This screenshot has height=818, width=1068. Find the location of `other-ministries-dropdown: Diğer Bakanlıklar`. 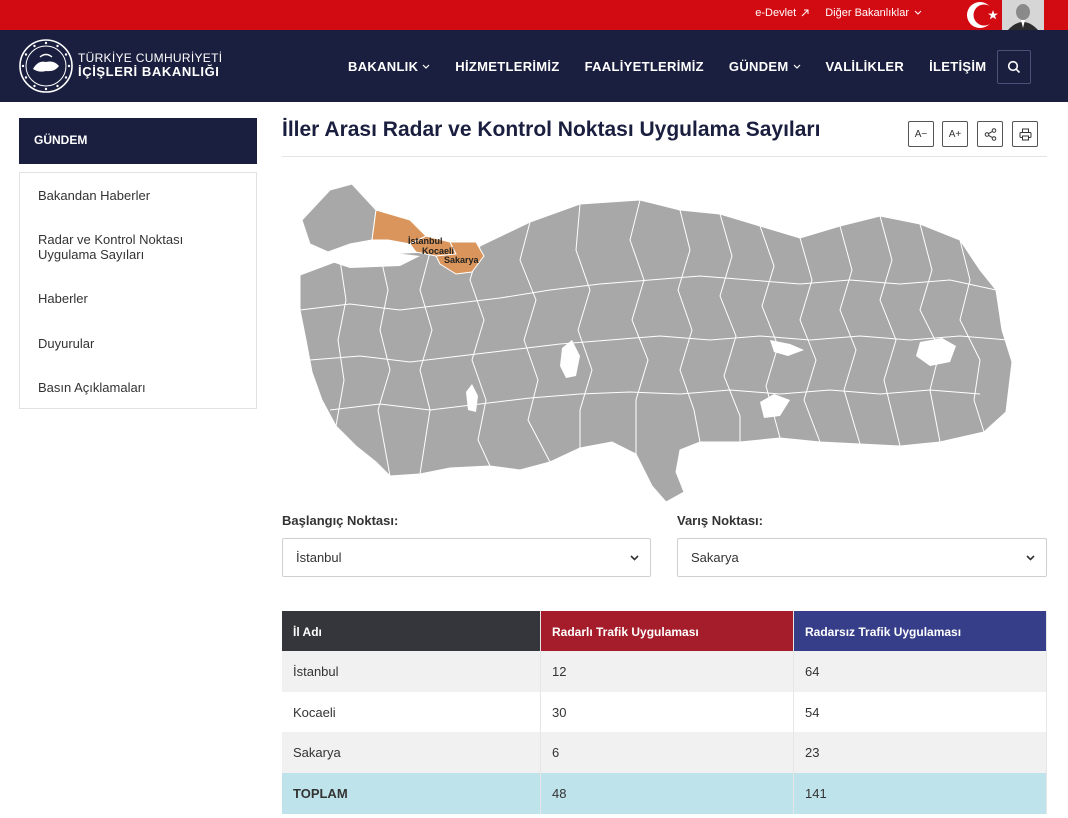

other-ministries-dropdown: Diğer Bakanlıklar is located at coordinates (873, 13).